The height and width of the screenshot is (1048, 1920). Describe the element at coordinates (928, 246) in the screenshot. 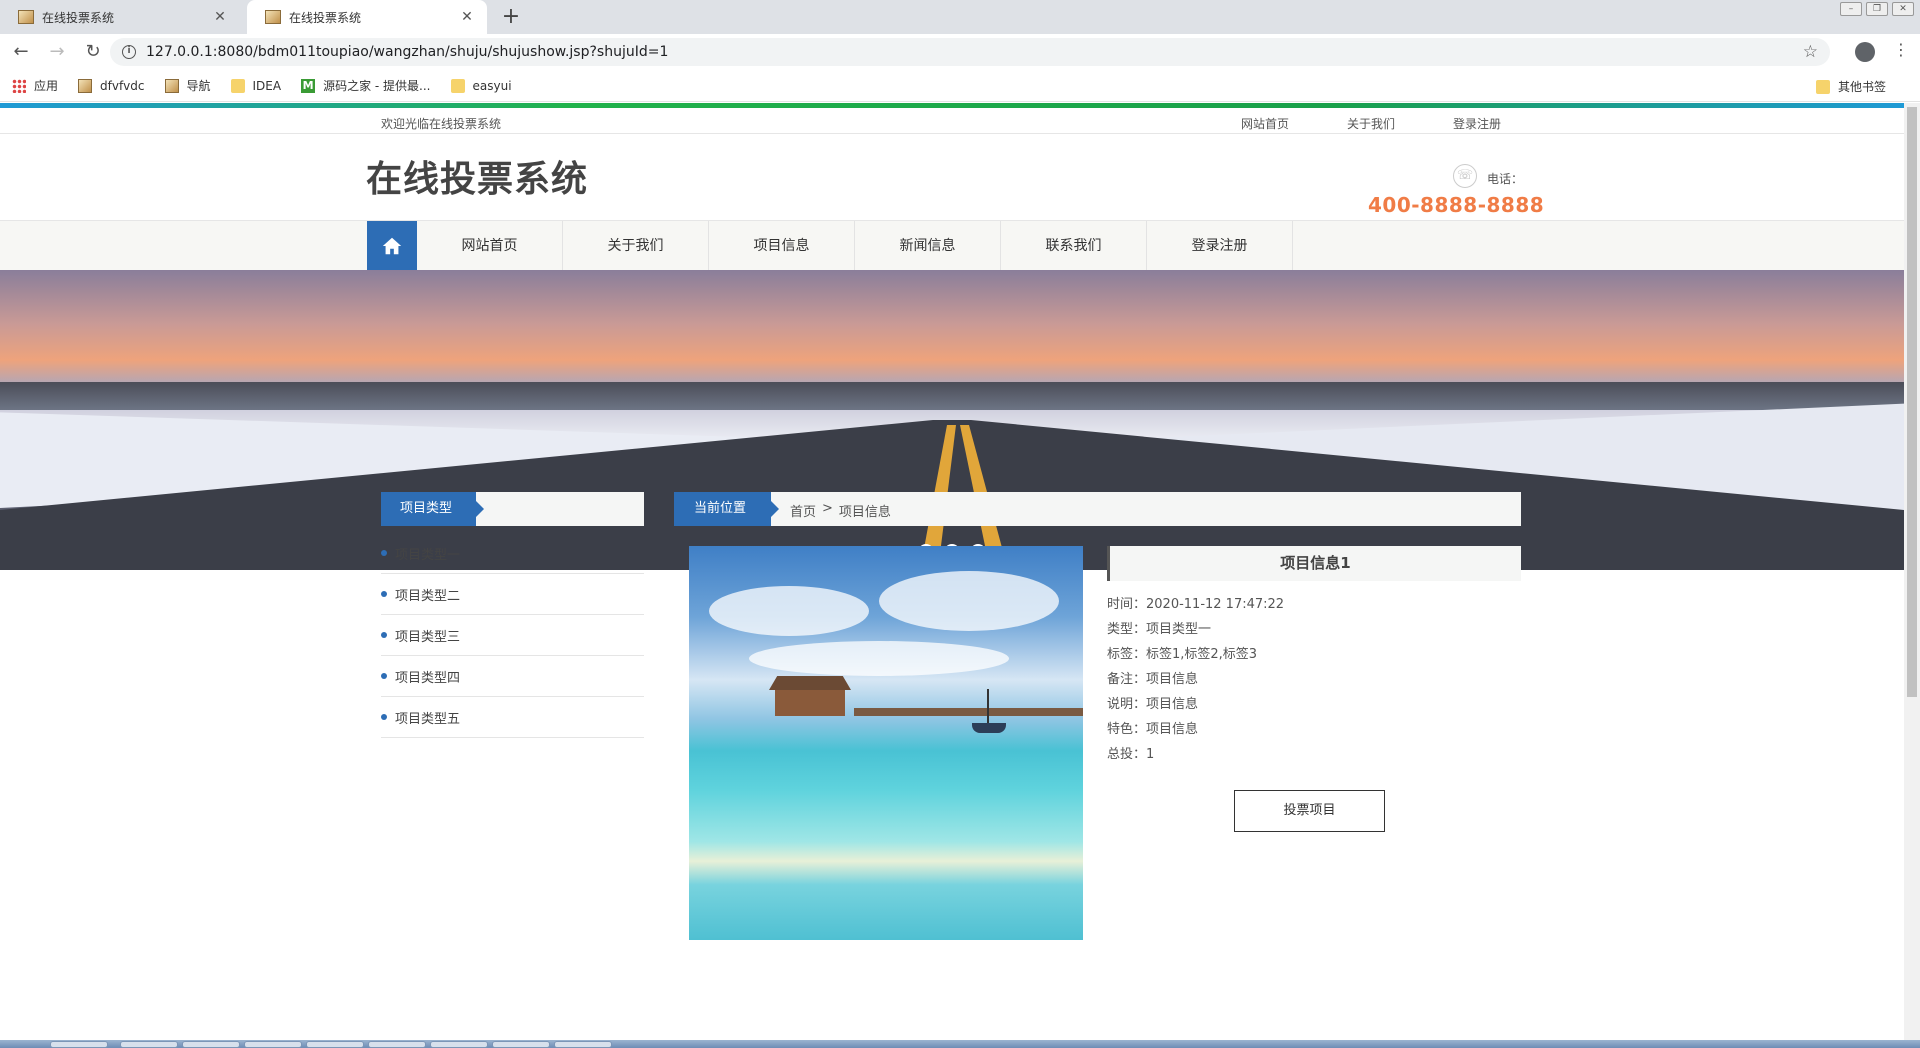

I see `nav-item-news: 新闻信息` at that location.